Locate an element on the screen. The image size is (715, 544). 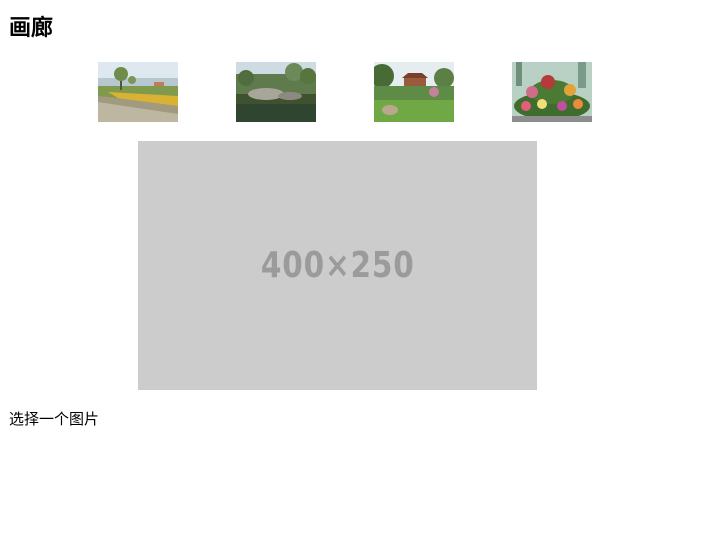
placeholder-size-label: 400×250 is located at coordinates (337, 265).